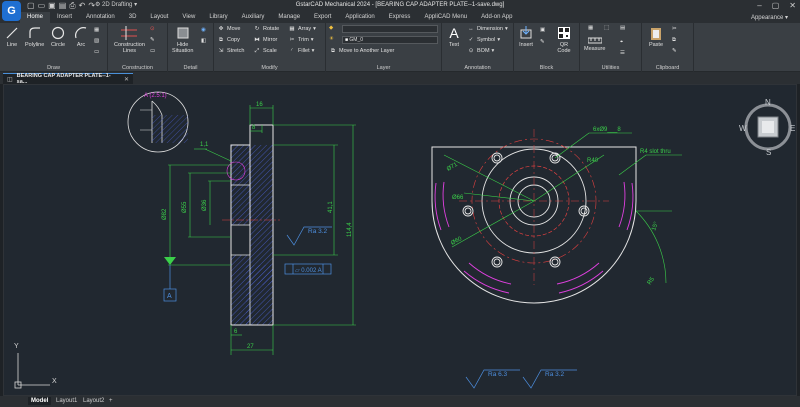 The image size is (800, 407). What do you see at coordinates (203, 30) in the screenshot?
I see `detail-view-icon: ◉` at bounding box center [203, 30].